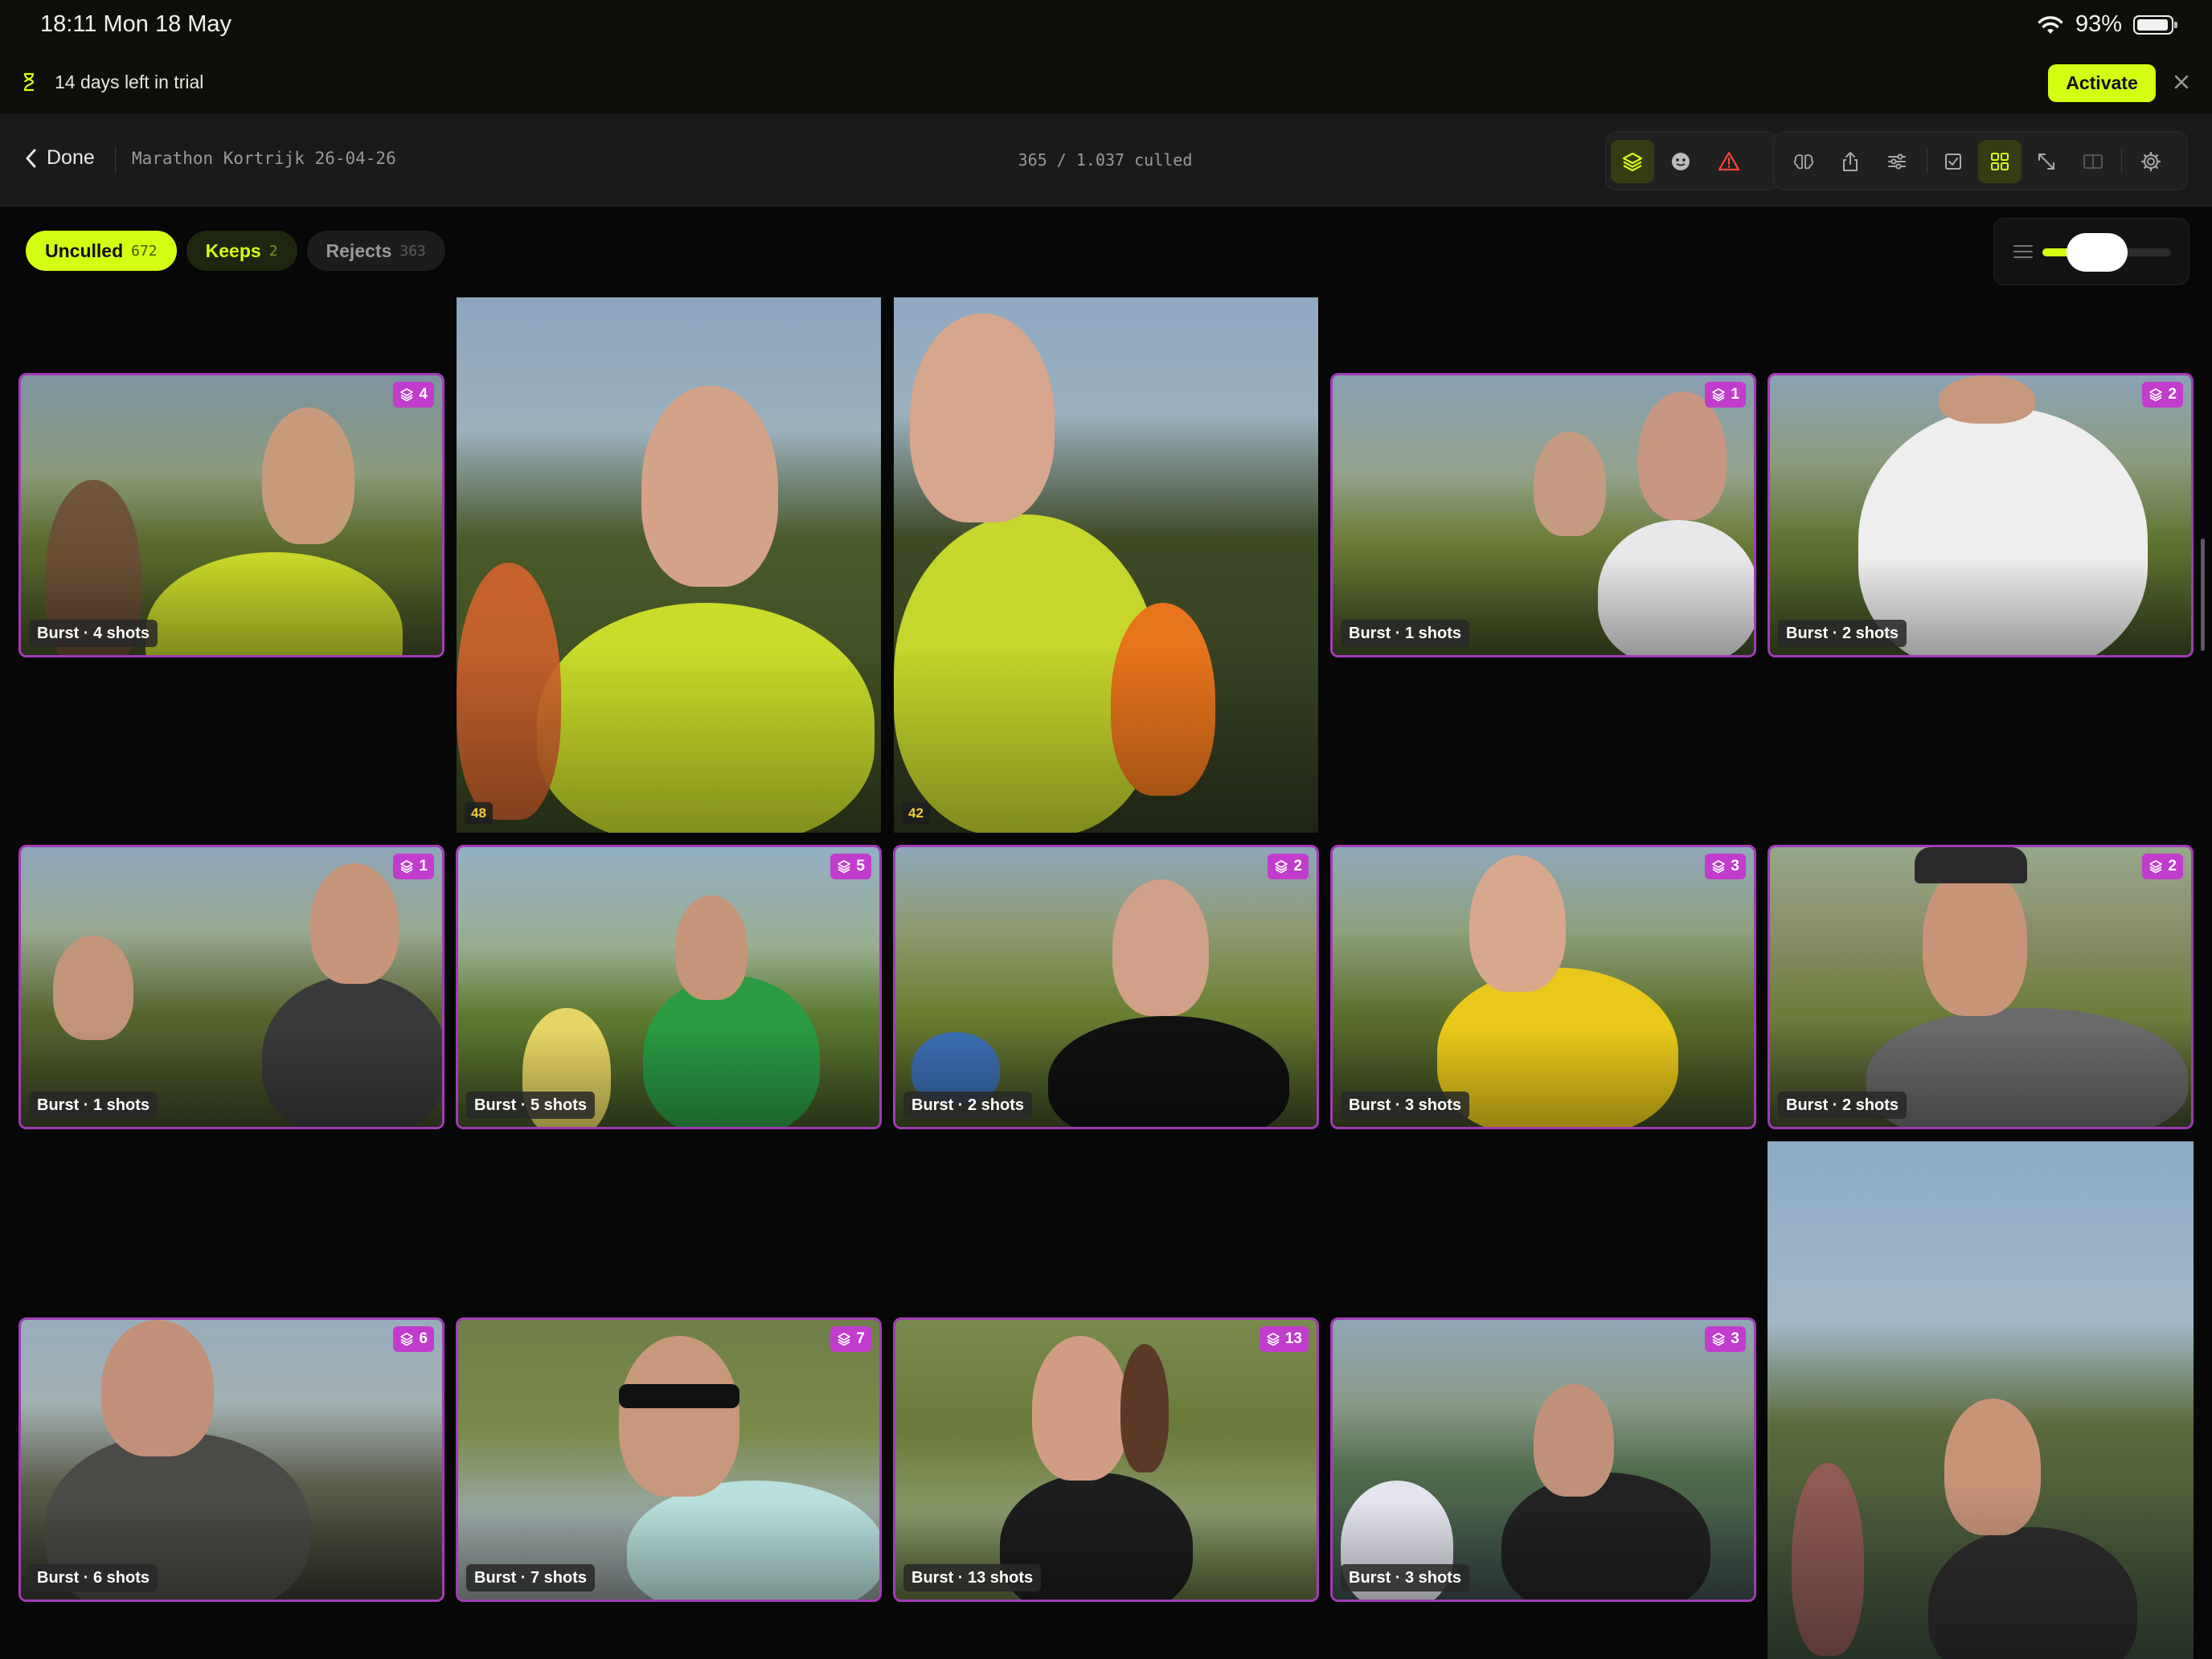 The width and height of the screenshot is (2212, 1659). What do you see at coordinates (531, 1577) in the screenshot?
I see `burst-label: Burst · 7 shots` at bounding box center [531, 1577].